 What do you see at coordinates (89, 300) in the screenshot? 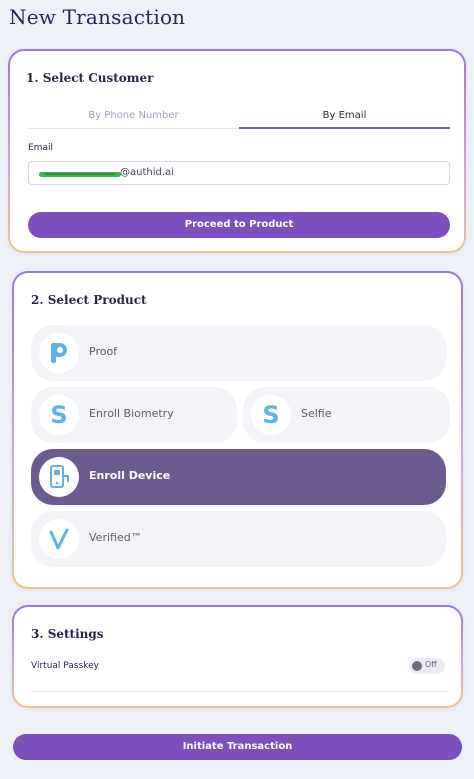
I see `select-product-title: 2. Select Product` at bounding box center [89, 300].